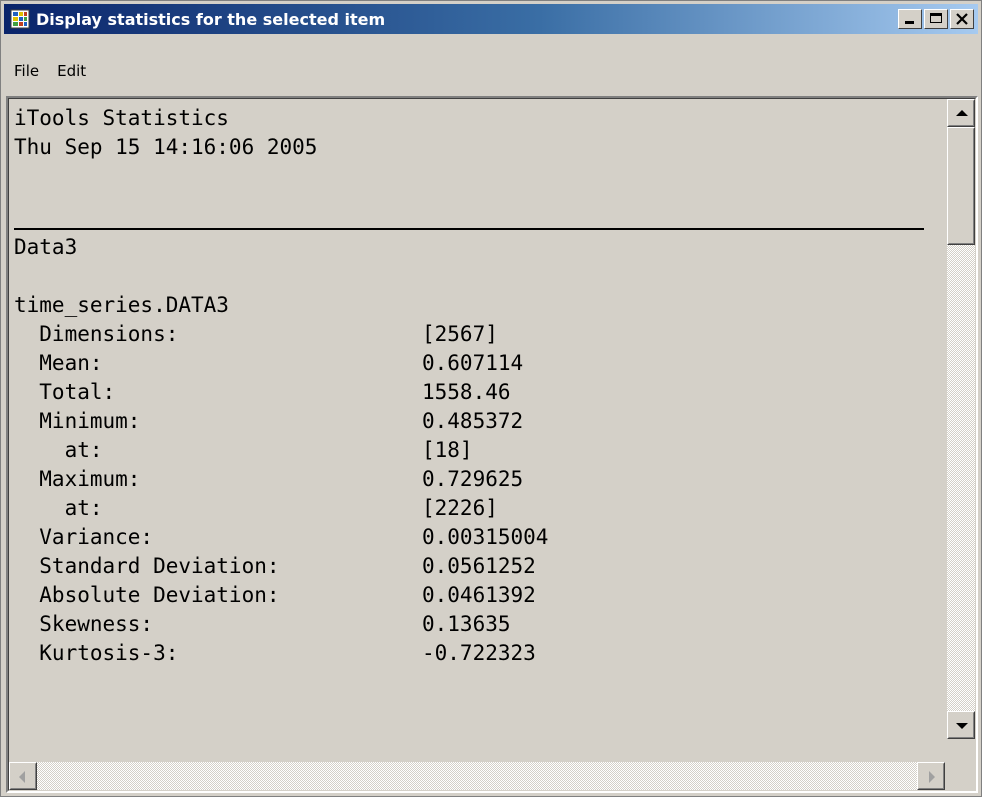  What do you see at coordinates (910, 19) in the screenshot?
I see `minimize-button` at bounding box center [910, 19].